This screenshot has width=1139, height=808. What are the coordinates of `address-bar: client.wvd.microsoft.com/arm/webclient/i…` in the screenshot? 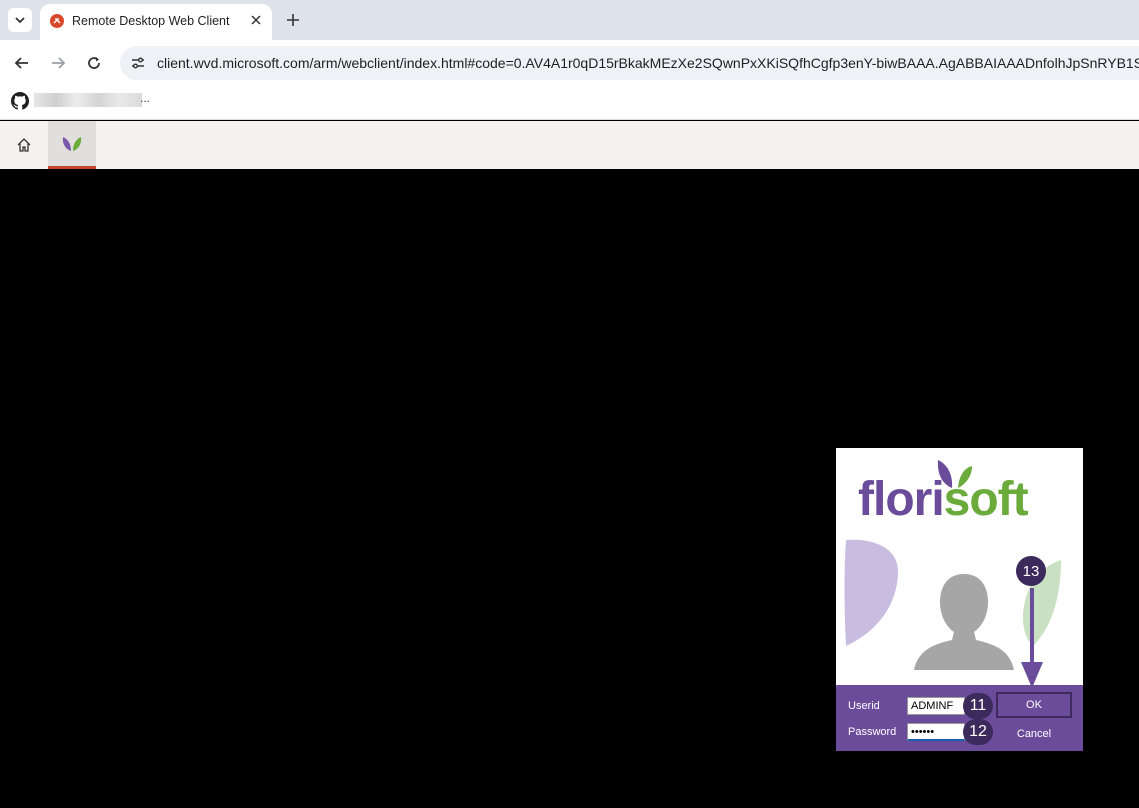 It's located at (629, 63).